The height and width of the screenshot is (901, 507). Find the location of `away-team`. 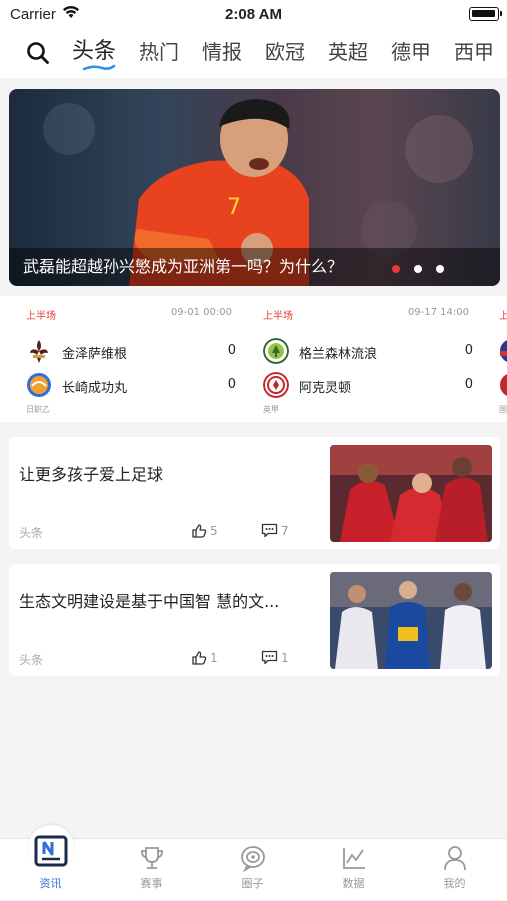

away-team is located at coordinates (503, 385).